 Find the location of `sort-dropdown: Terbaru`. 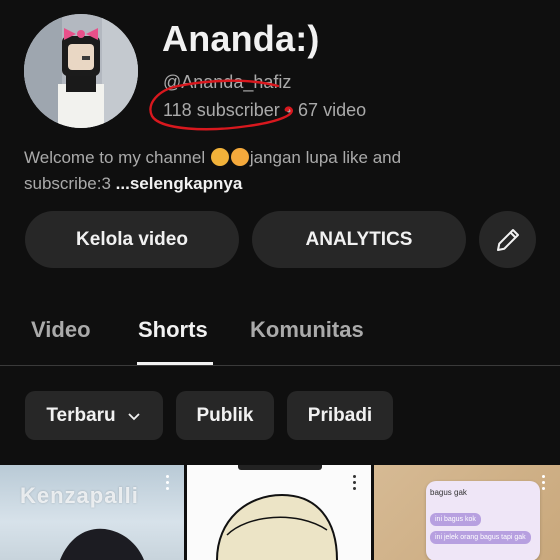

sort-dropdown: Terbaru is located at coordinates (94, 415).